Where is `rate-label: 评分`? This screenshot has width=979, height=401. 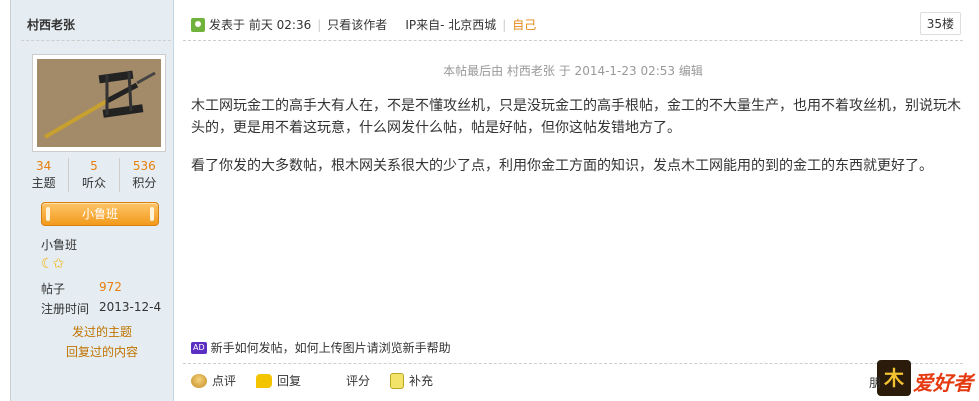
rate-label: 评分 is located at coordinates (358, 381).